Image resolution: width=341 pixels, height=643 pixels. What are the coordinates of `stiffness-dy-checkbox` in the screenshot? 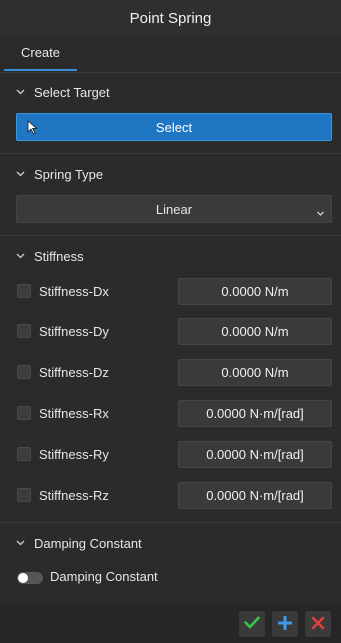 It's located at (24, 331).